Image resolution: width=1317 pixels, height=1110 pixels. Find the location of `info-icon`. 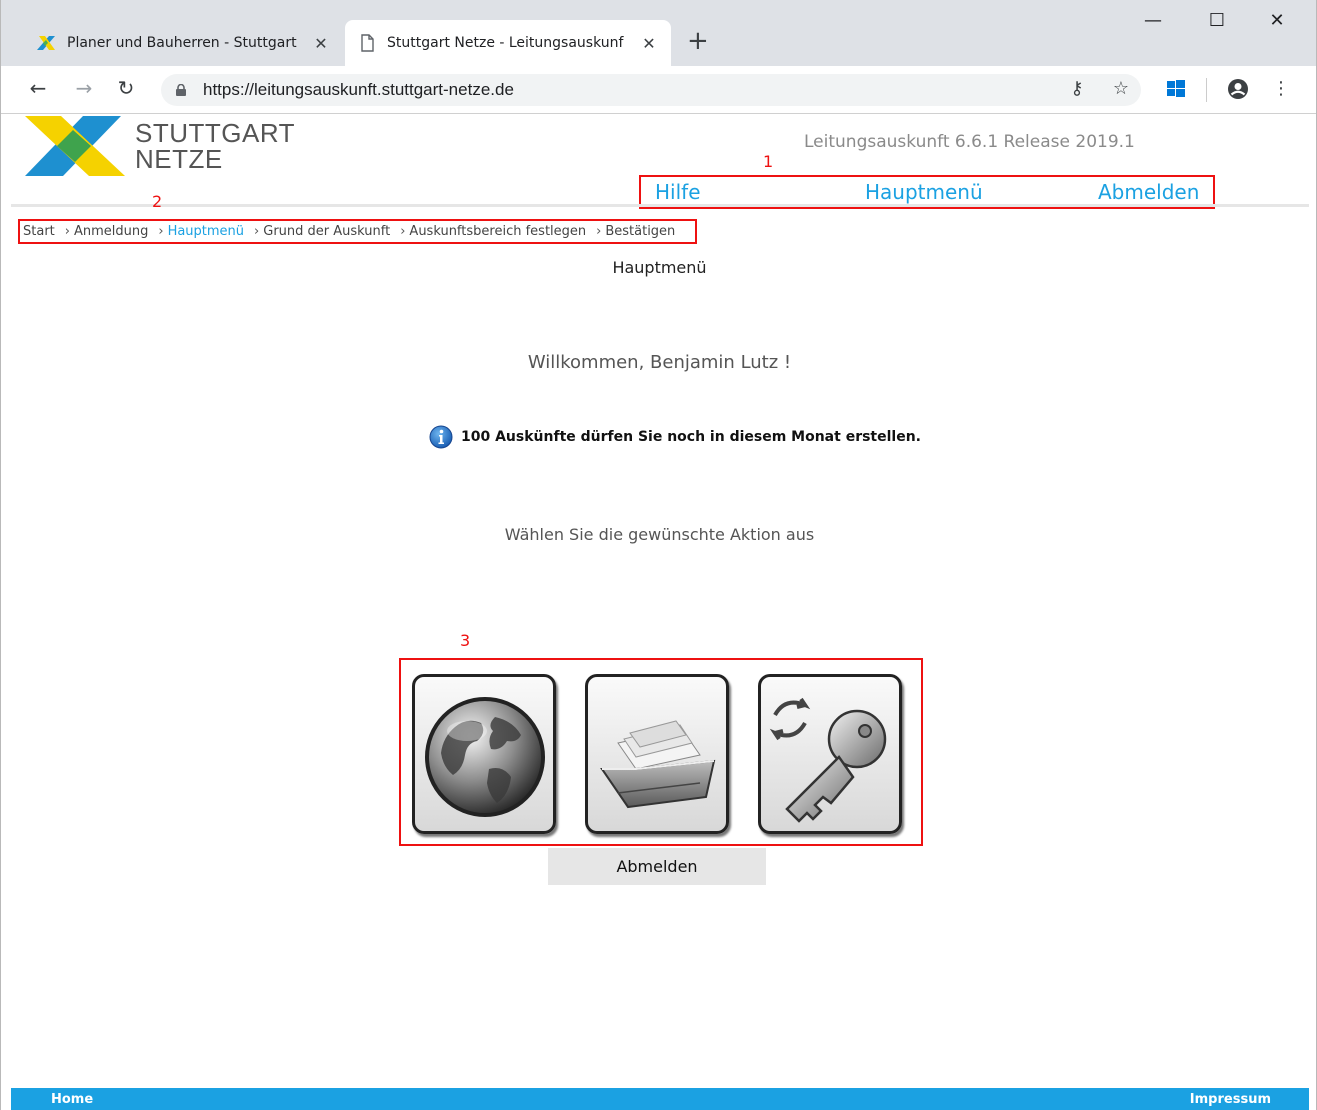

info-icon is located at coordinates (441, 437).